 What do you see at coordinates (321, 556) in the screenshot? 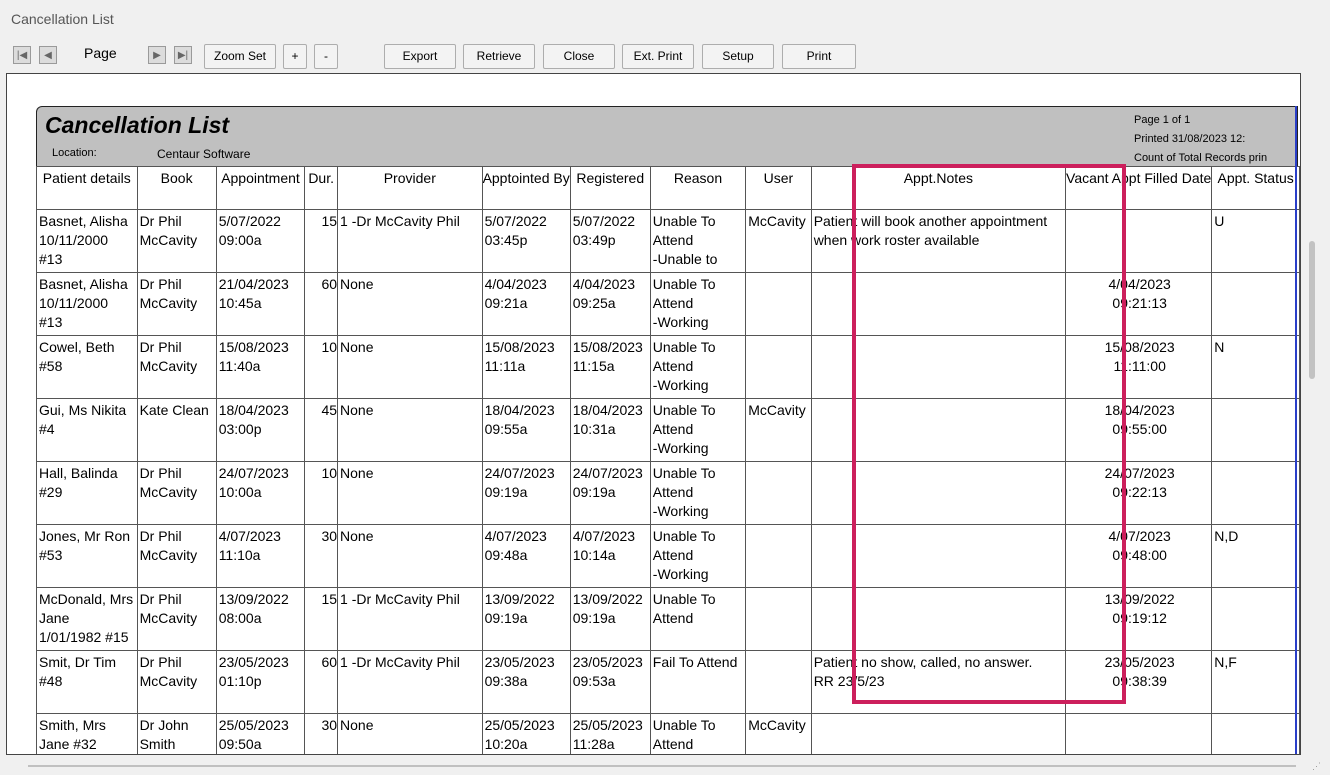
I see `cell-duration: 30` at bounding box center [321, 556].